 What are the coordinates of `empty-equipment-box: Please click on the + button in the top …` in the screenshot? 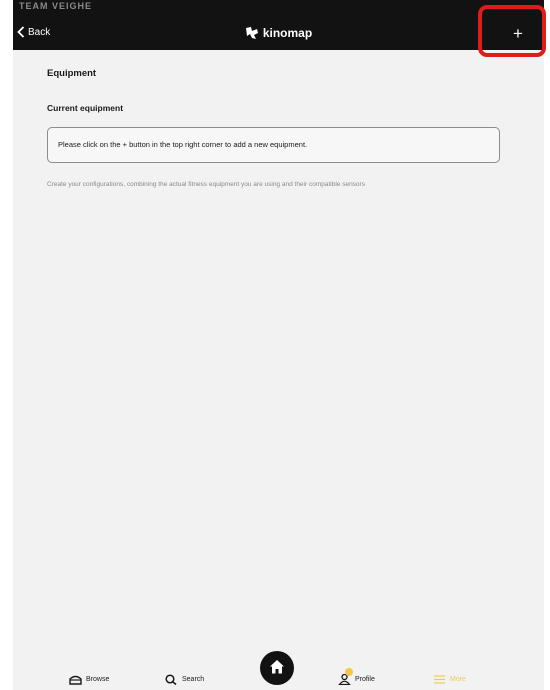 It's located at (273, 145).